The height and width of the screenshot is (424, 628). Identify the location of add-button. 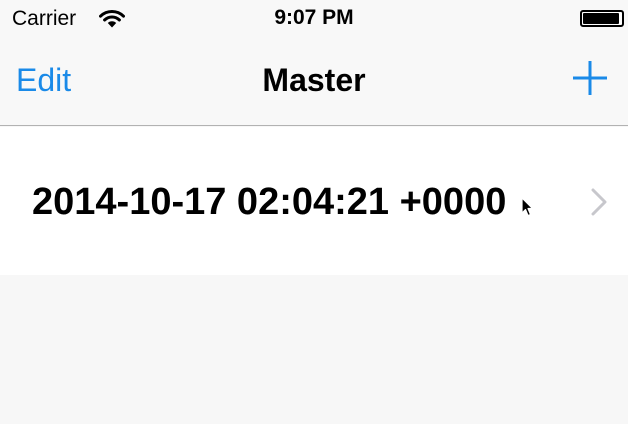
(590, 78).